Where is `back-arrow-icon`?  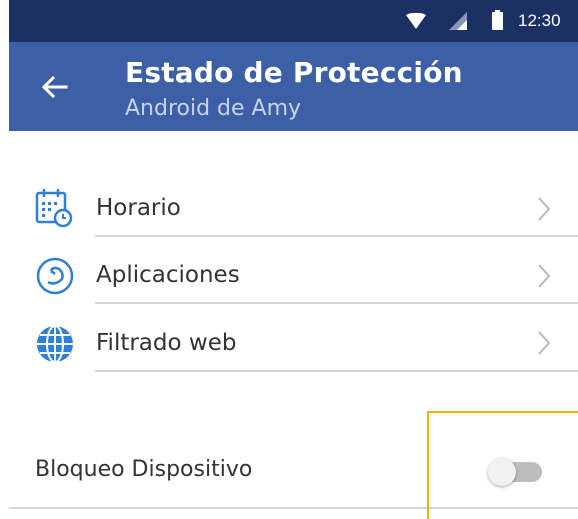
back-arrow-icon is located at coordinates (54, 87).